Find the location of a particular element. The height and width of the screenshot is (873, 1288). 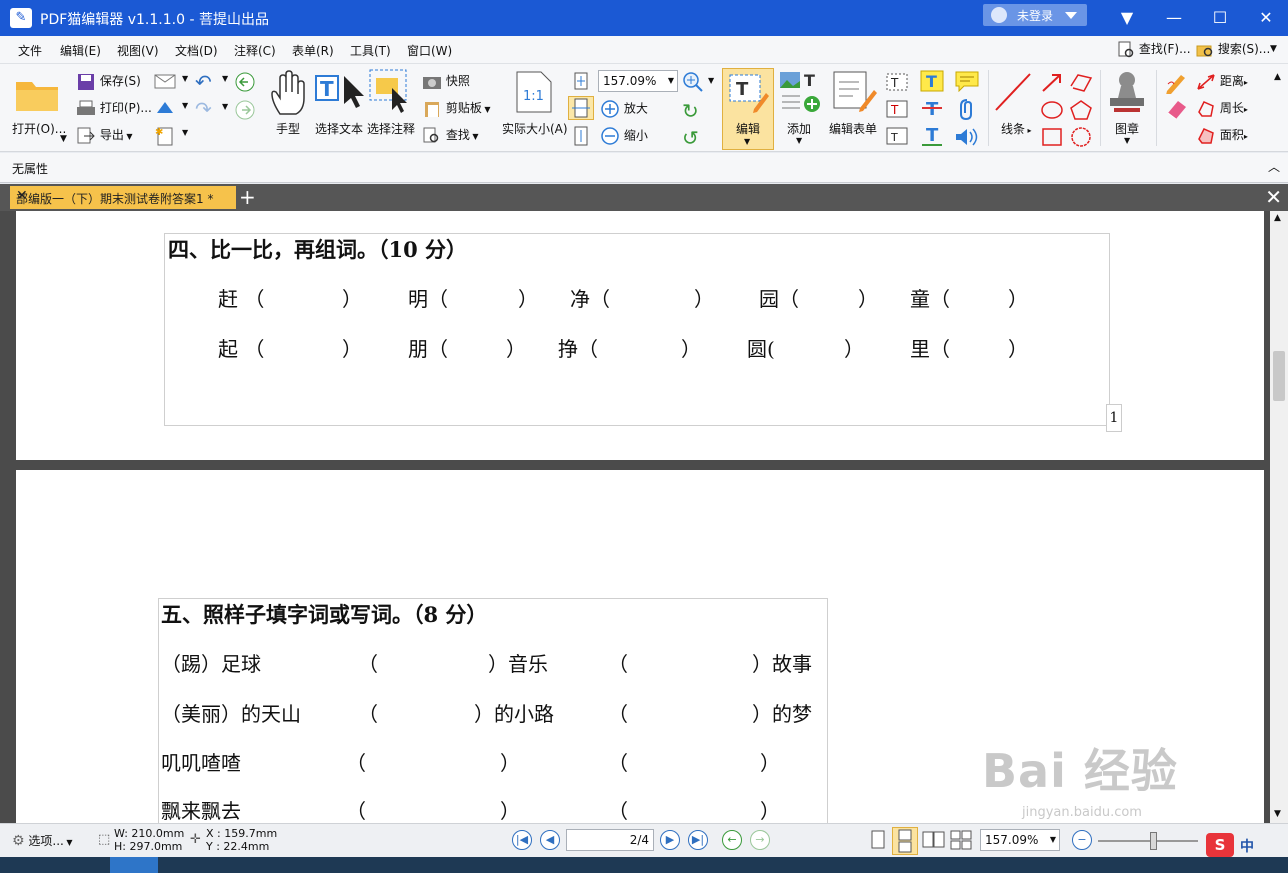

zoom-in-button: 放大 is located at coordinates (624, 109).